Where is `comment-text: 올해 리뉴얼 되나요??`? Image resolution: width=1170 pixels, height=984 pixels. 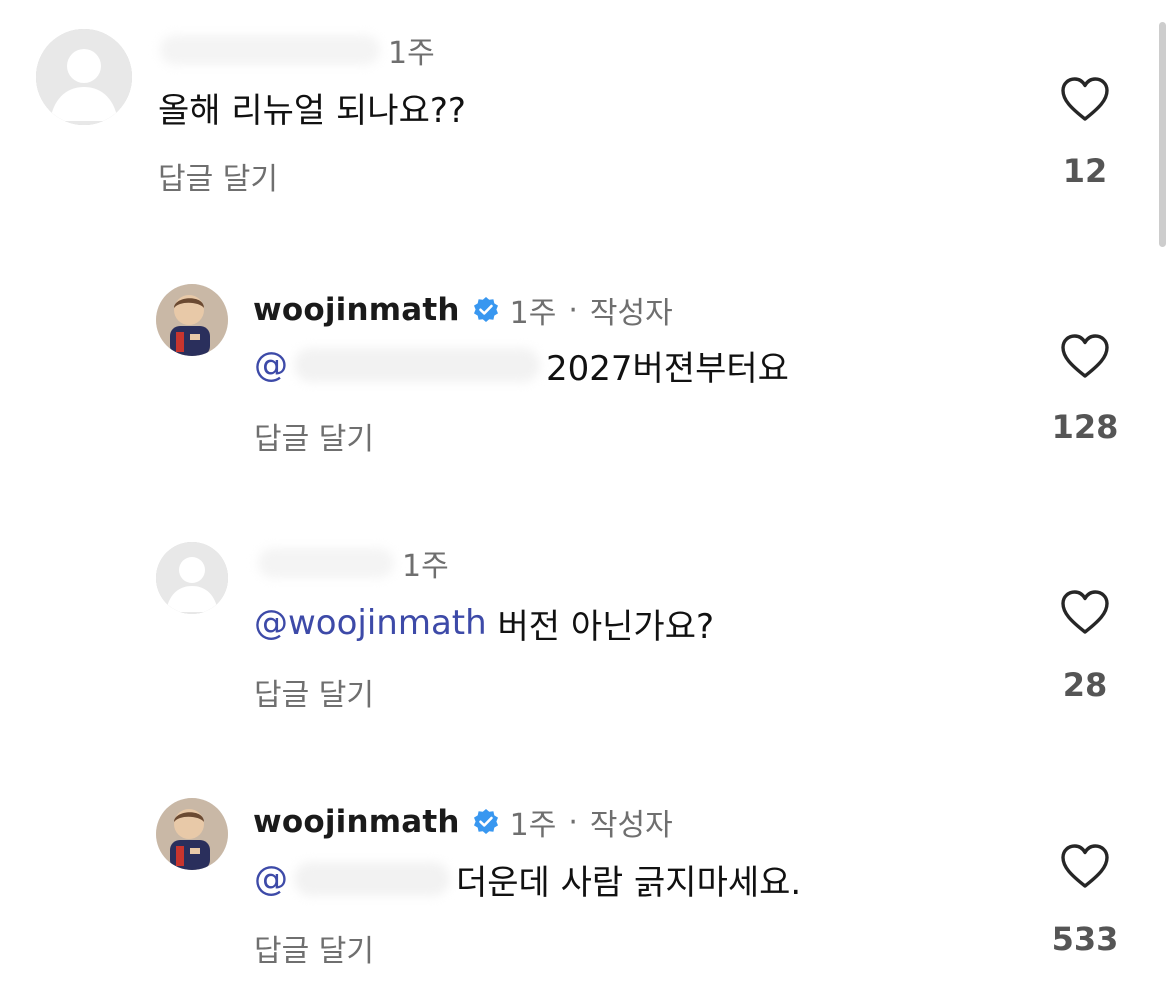
comment-text: 올해 리뉴얼 되나요?? is located at coordinates (312, 107).